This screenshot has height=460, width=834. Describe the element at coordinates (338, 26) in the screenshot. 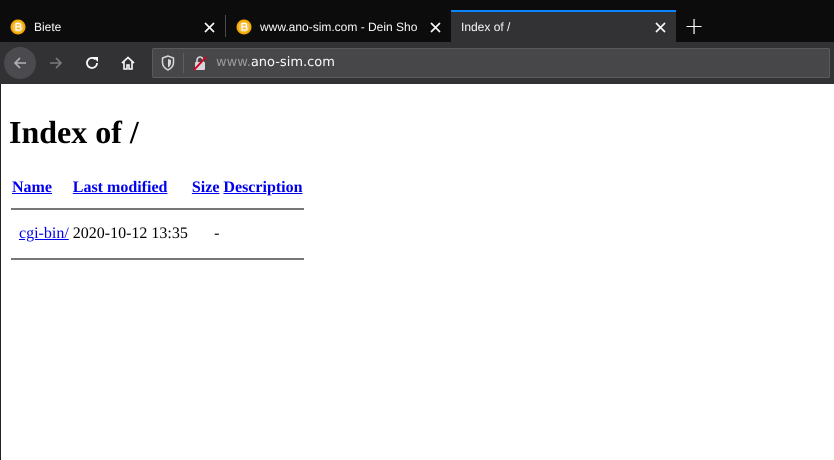

I see `browser-tab: www.ano-sim.com - Dein Sho` at that location.